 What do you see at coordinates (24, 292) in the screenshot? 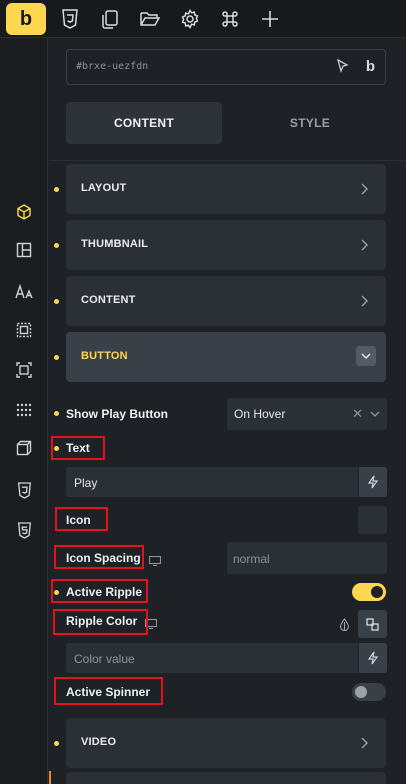
I see `typography-icon` at bounding box center [24, 292].